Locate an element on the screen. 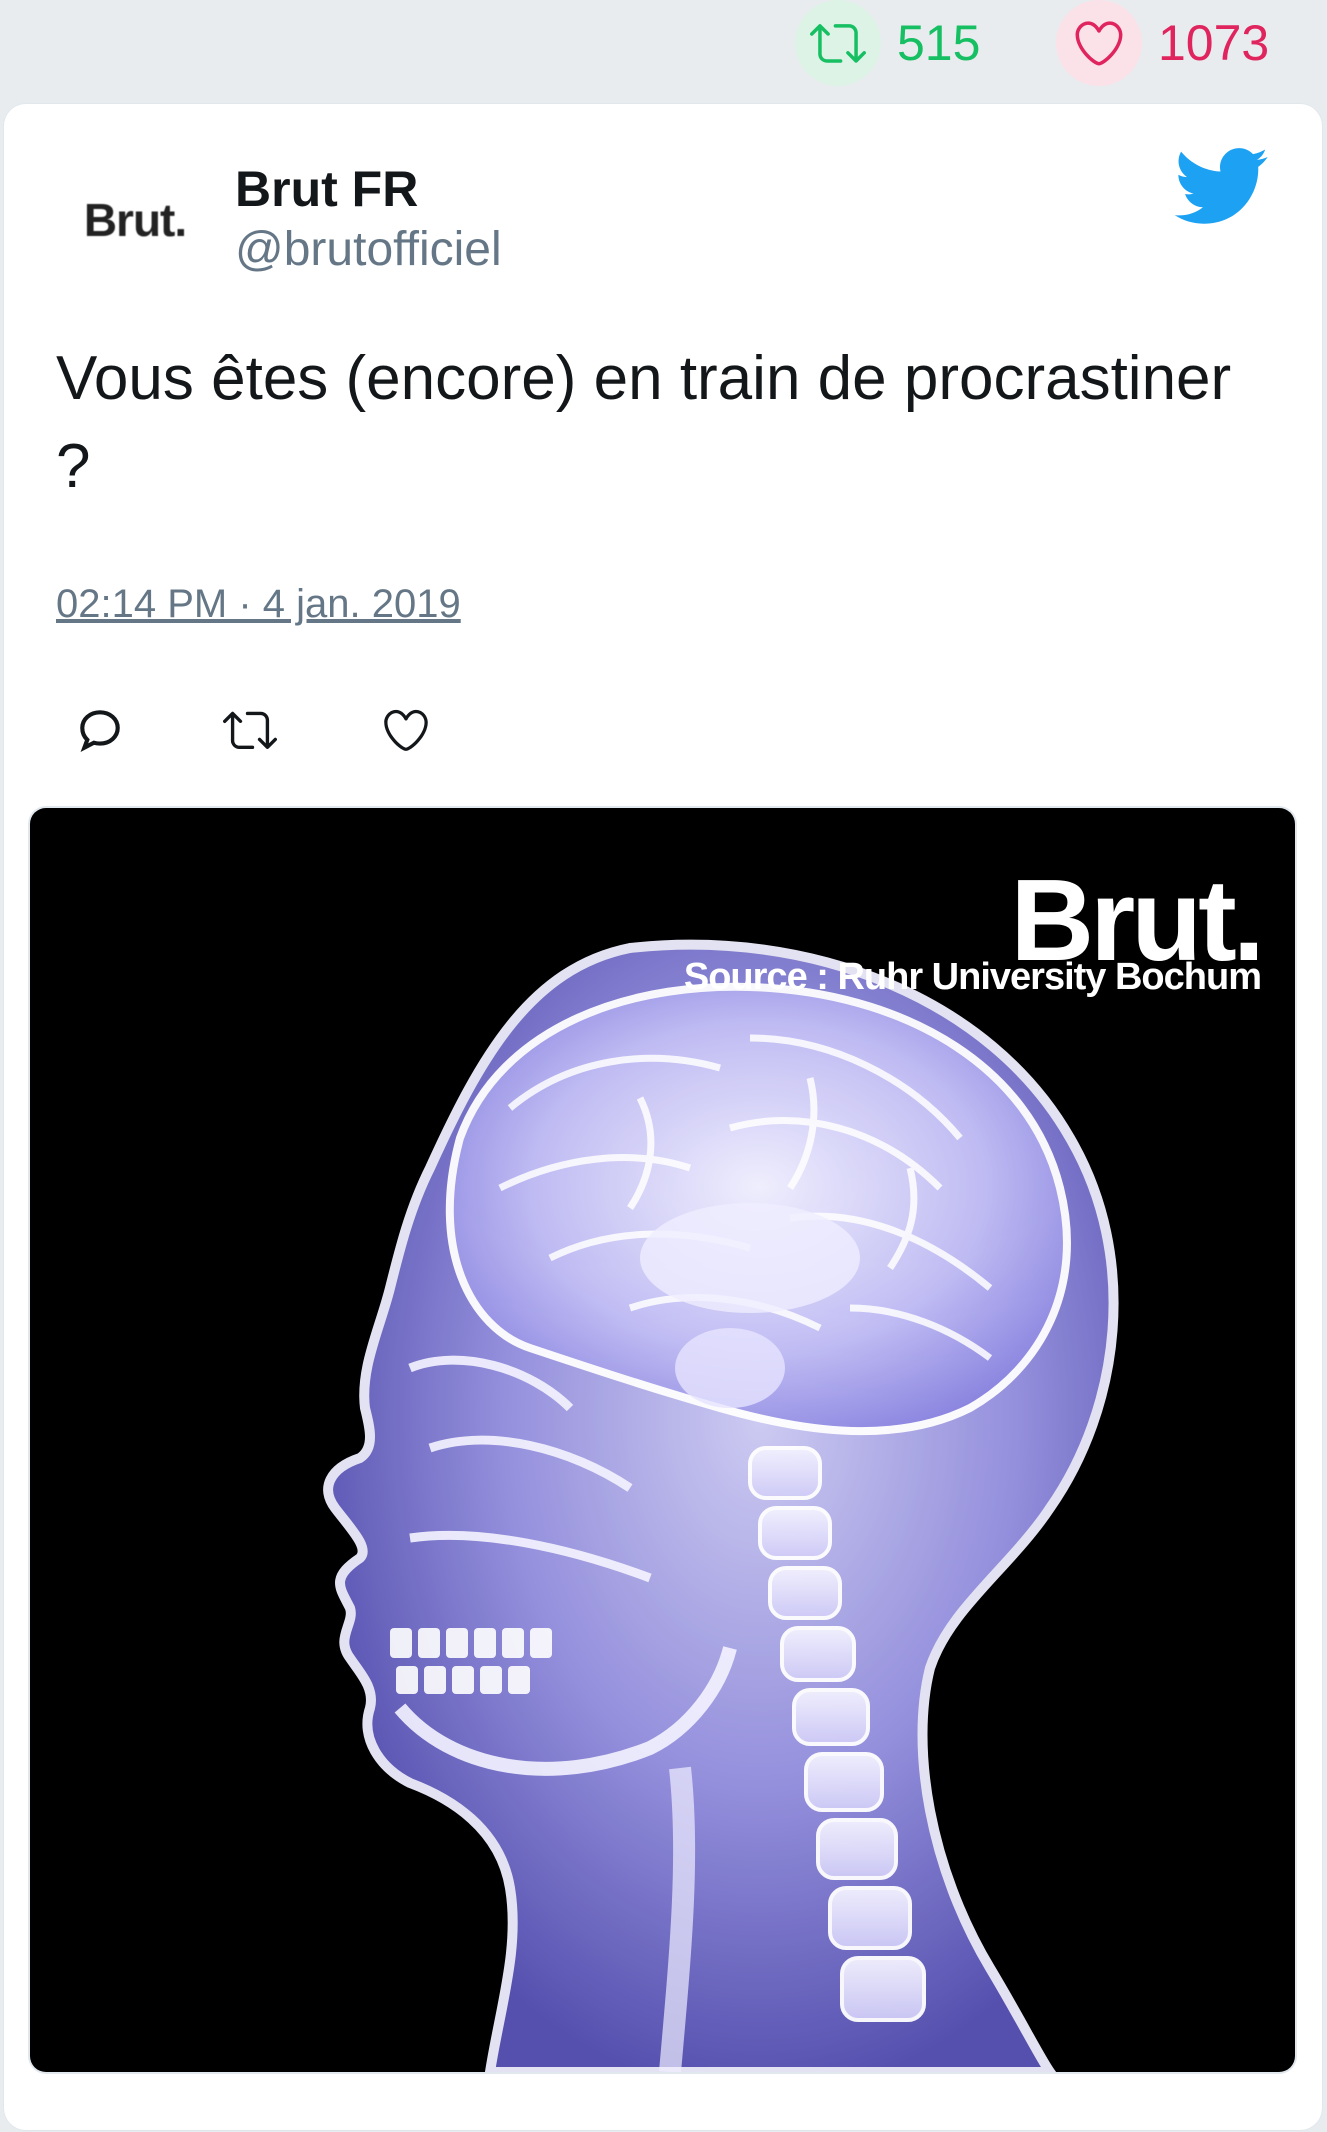  like-stat: 1073 is located at coordinates (1162, 43).